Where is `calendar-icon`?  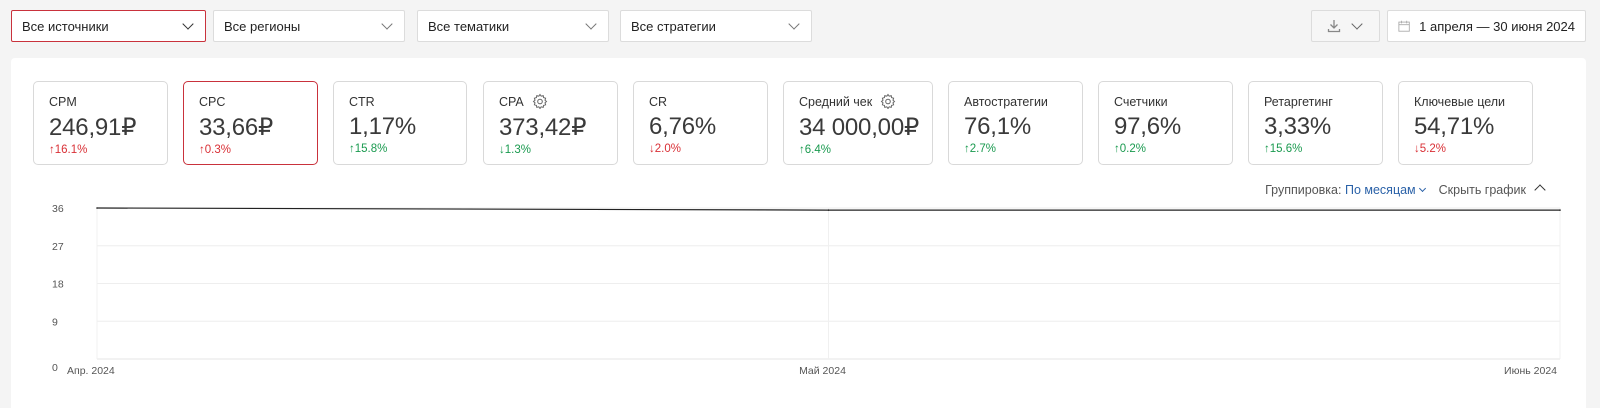
calendar-icon is located at coordinates (1404, 26).